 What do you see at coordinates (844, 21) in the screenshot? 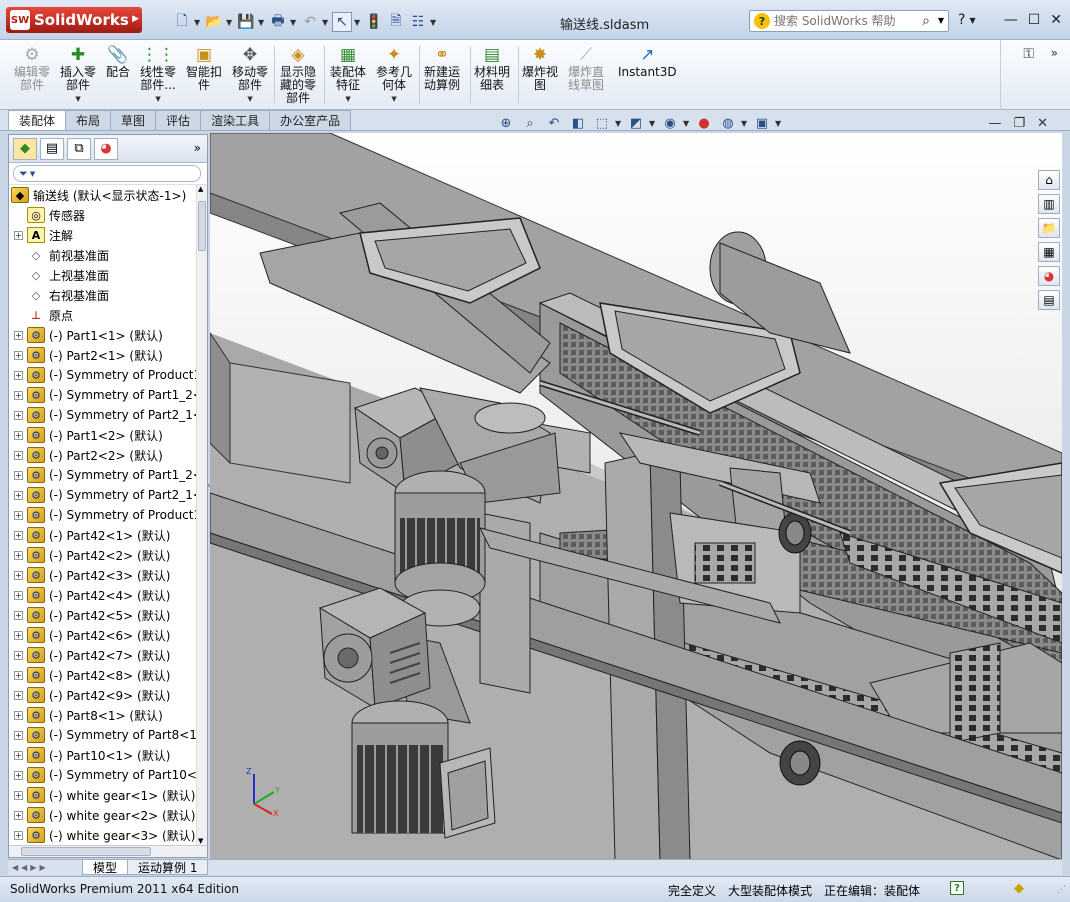
I see `help-search-input` at bounding box center [844, 21].